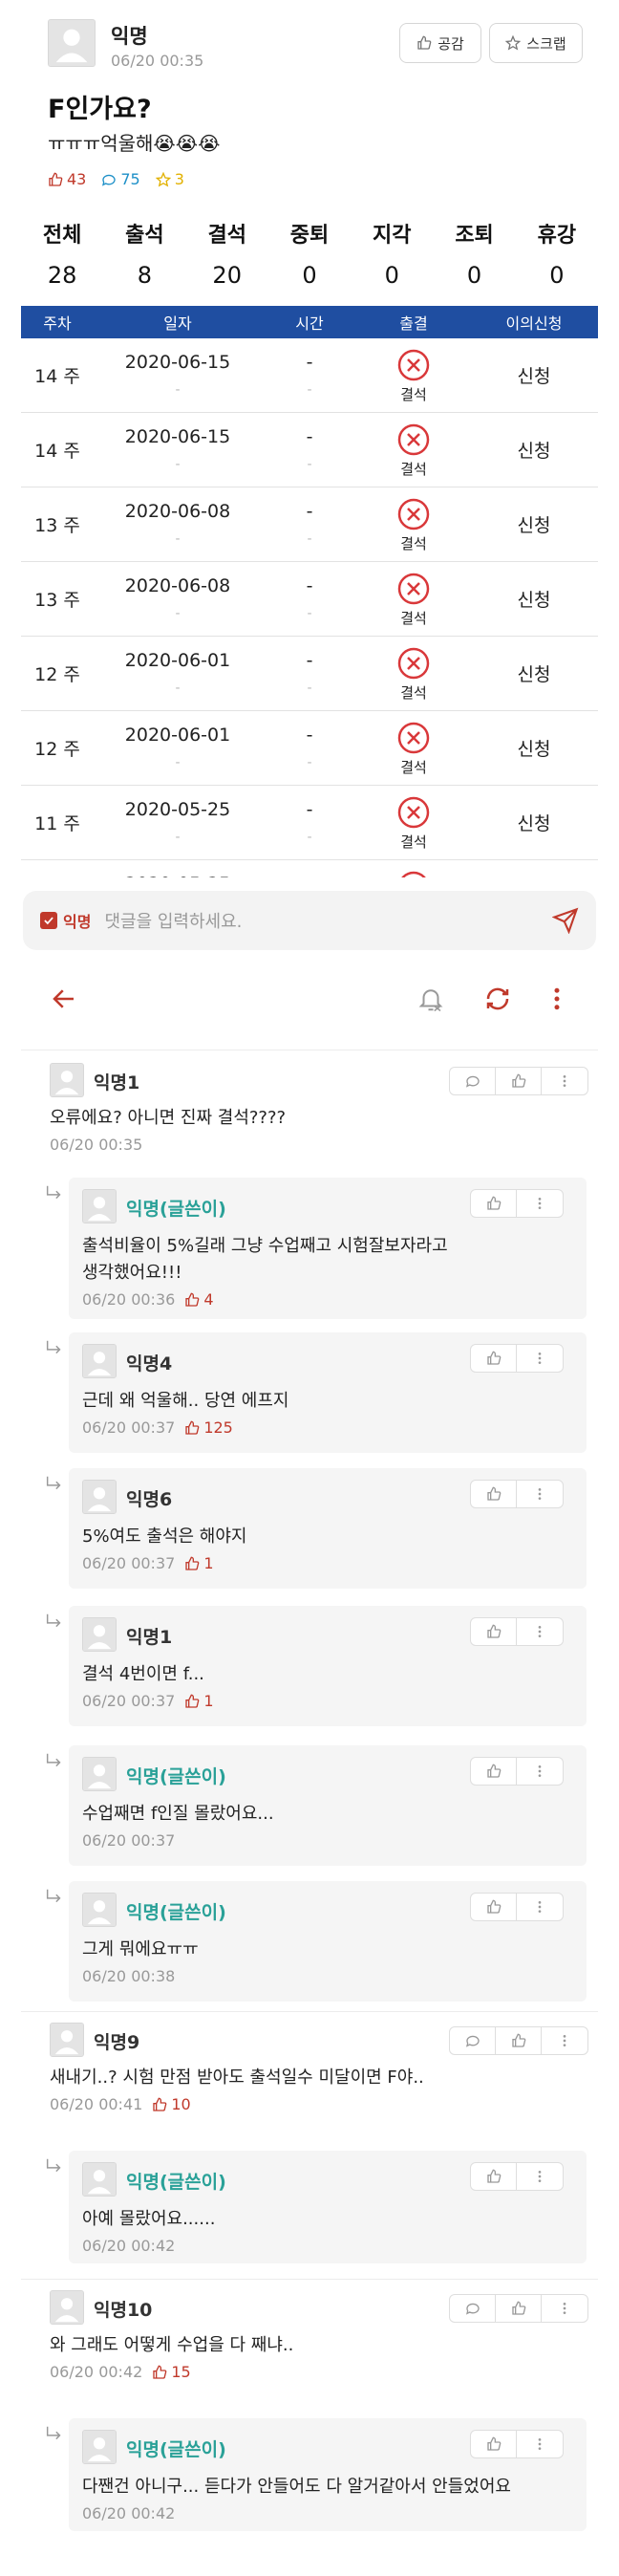 This screenshot has height=2576, width=619. What do you see at coordinates (413, 543) in the screenshot?
I see `status-label: 결석` at bounding box center [413, 543].